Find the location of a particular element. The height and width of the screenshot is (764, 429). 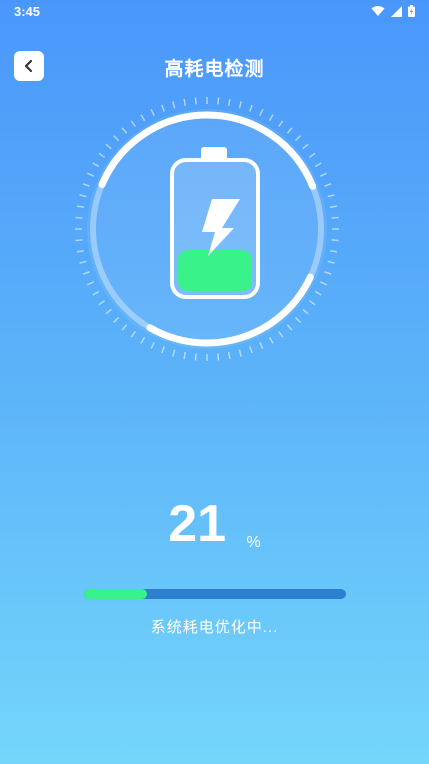

percent-unit: % is located at coordinates (253, 542).